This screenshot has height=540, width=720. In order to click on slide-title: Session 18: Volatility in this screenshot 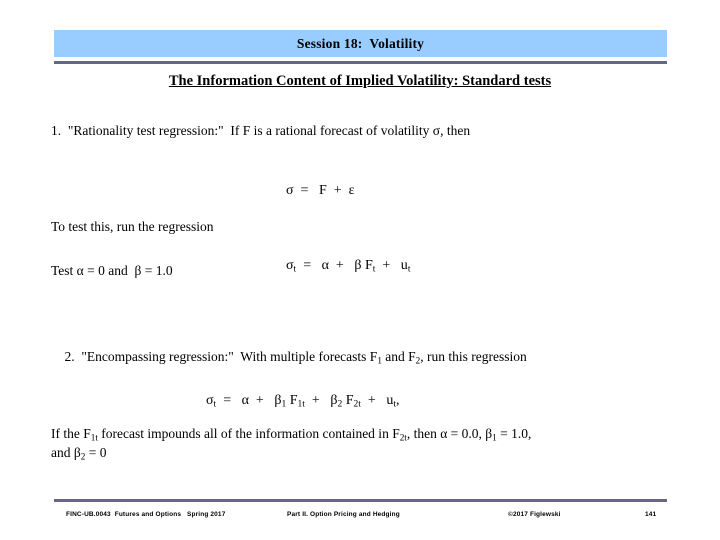, I will do `click(360, 43)`.